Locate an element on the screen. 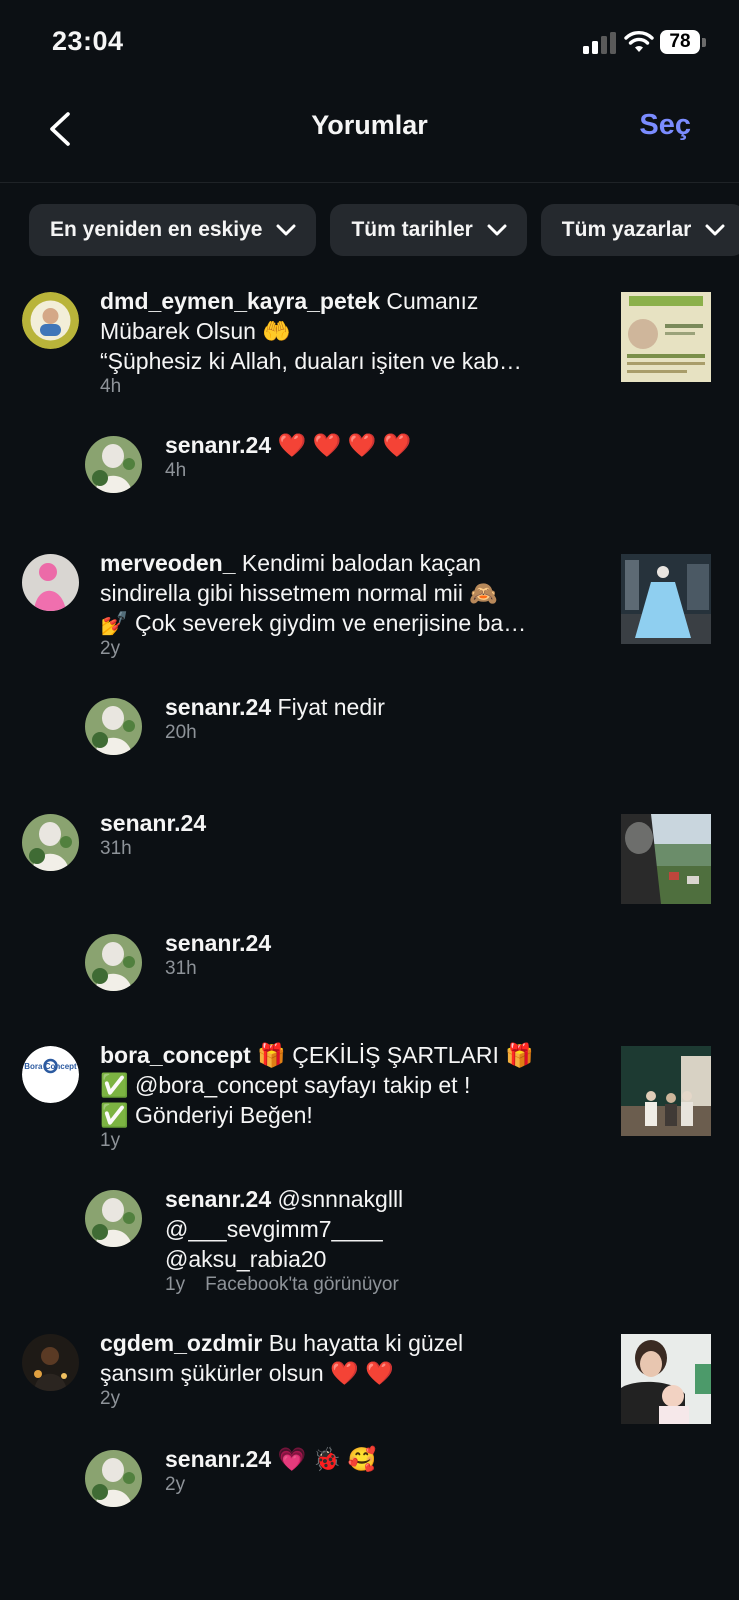  date-filter-chip: Tüm tarihler is located at coordinates (428, 230).